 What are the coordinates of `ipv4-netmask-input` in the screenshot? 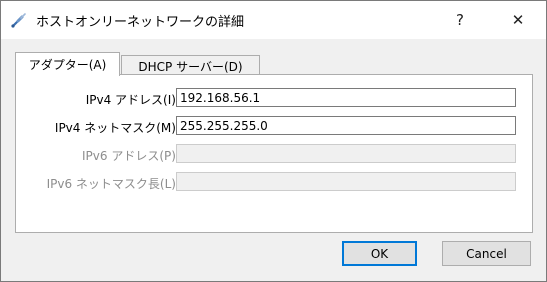 It's located at (346, 125).